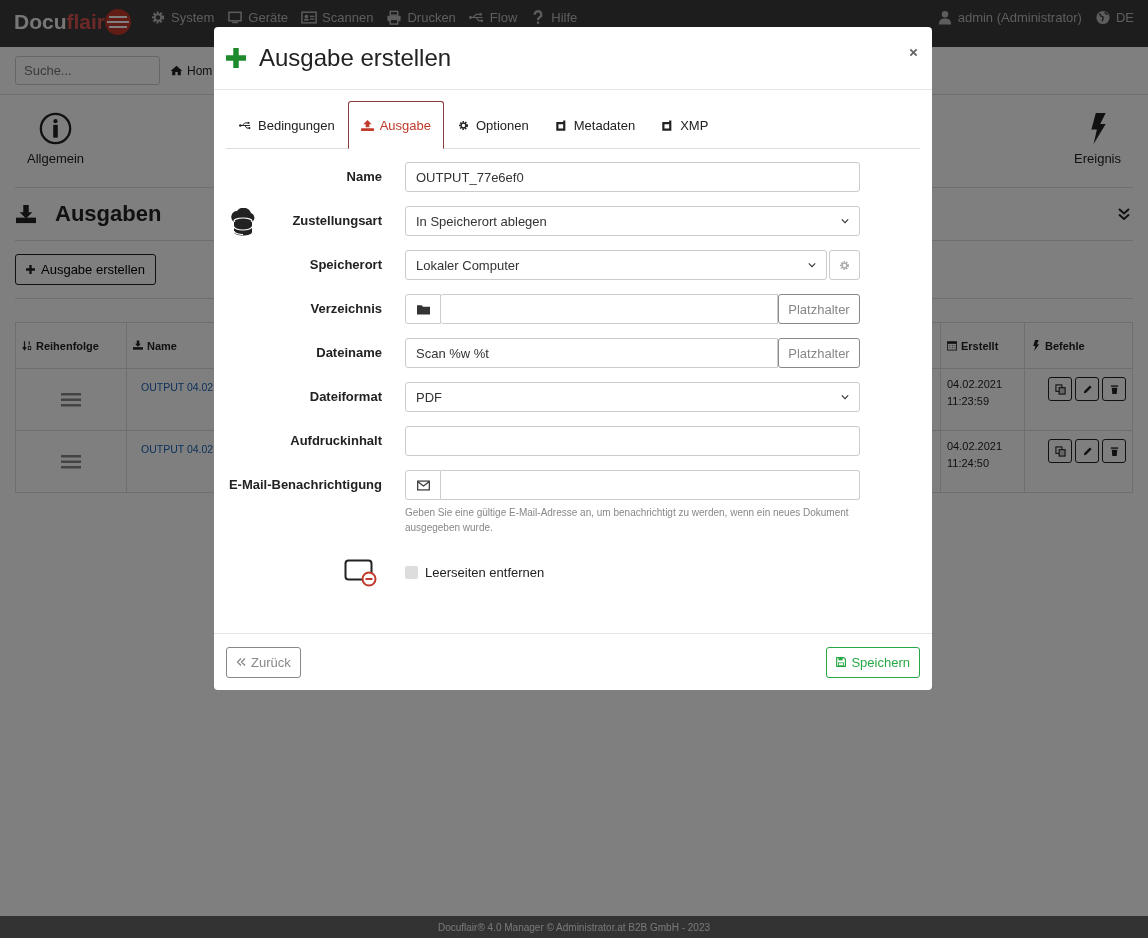  Describe the element at coordinates (595, 125) in the screenshot. I see `tab: Metadaten` at that location.